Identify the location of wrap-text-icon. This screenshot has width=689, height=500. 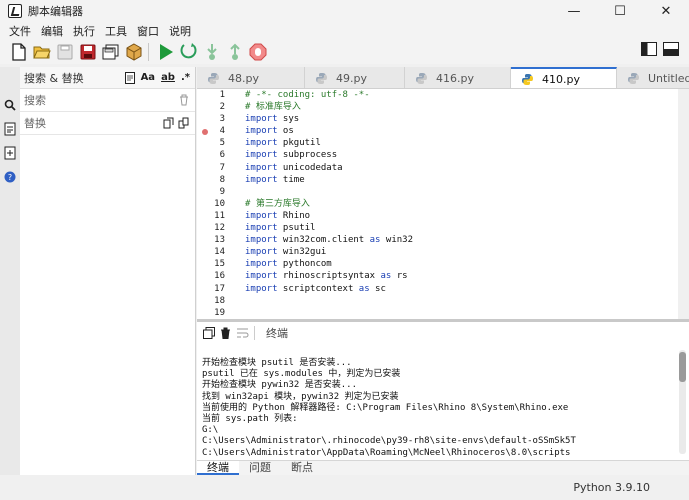
(242, 333).